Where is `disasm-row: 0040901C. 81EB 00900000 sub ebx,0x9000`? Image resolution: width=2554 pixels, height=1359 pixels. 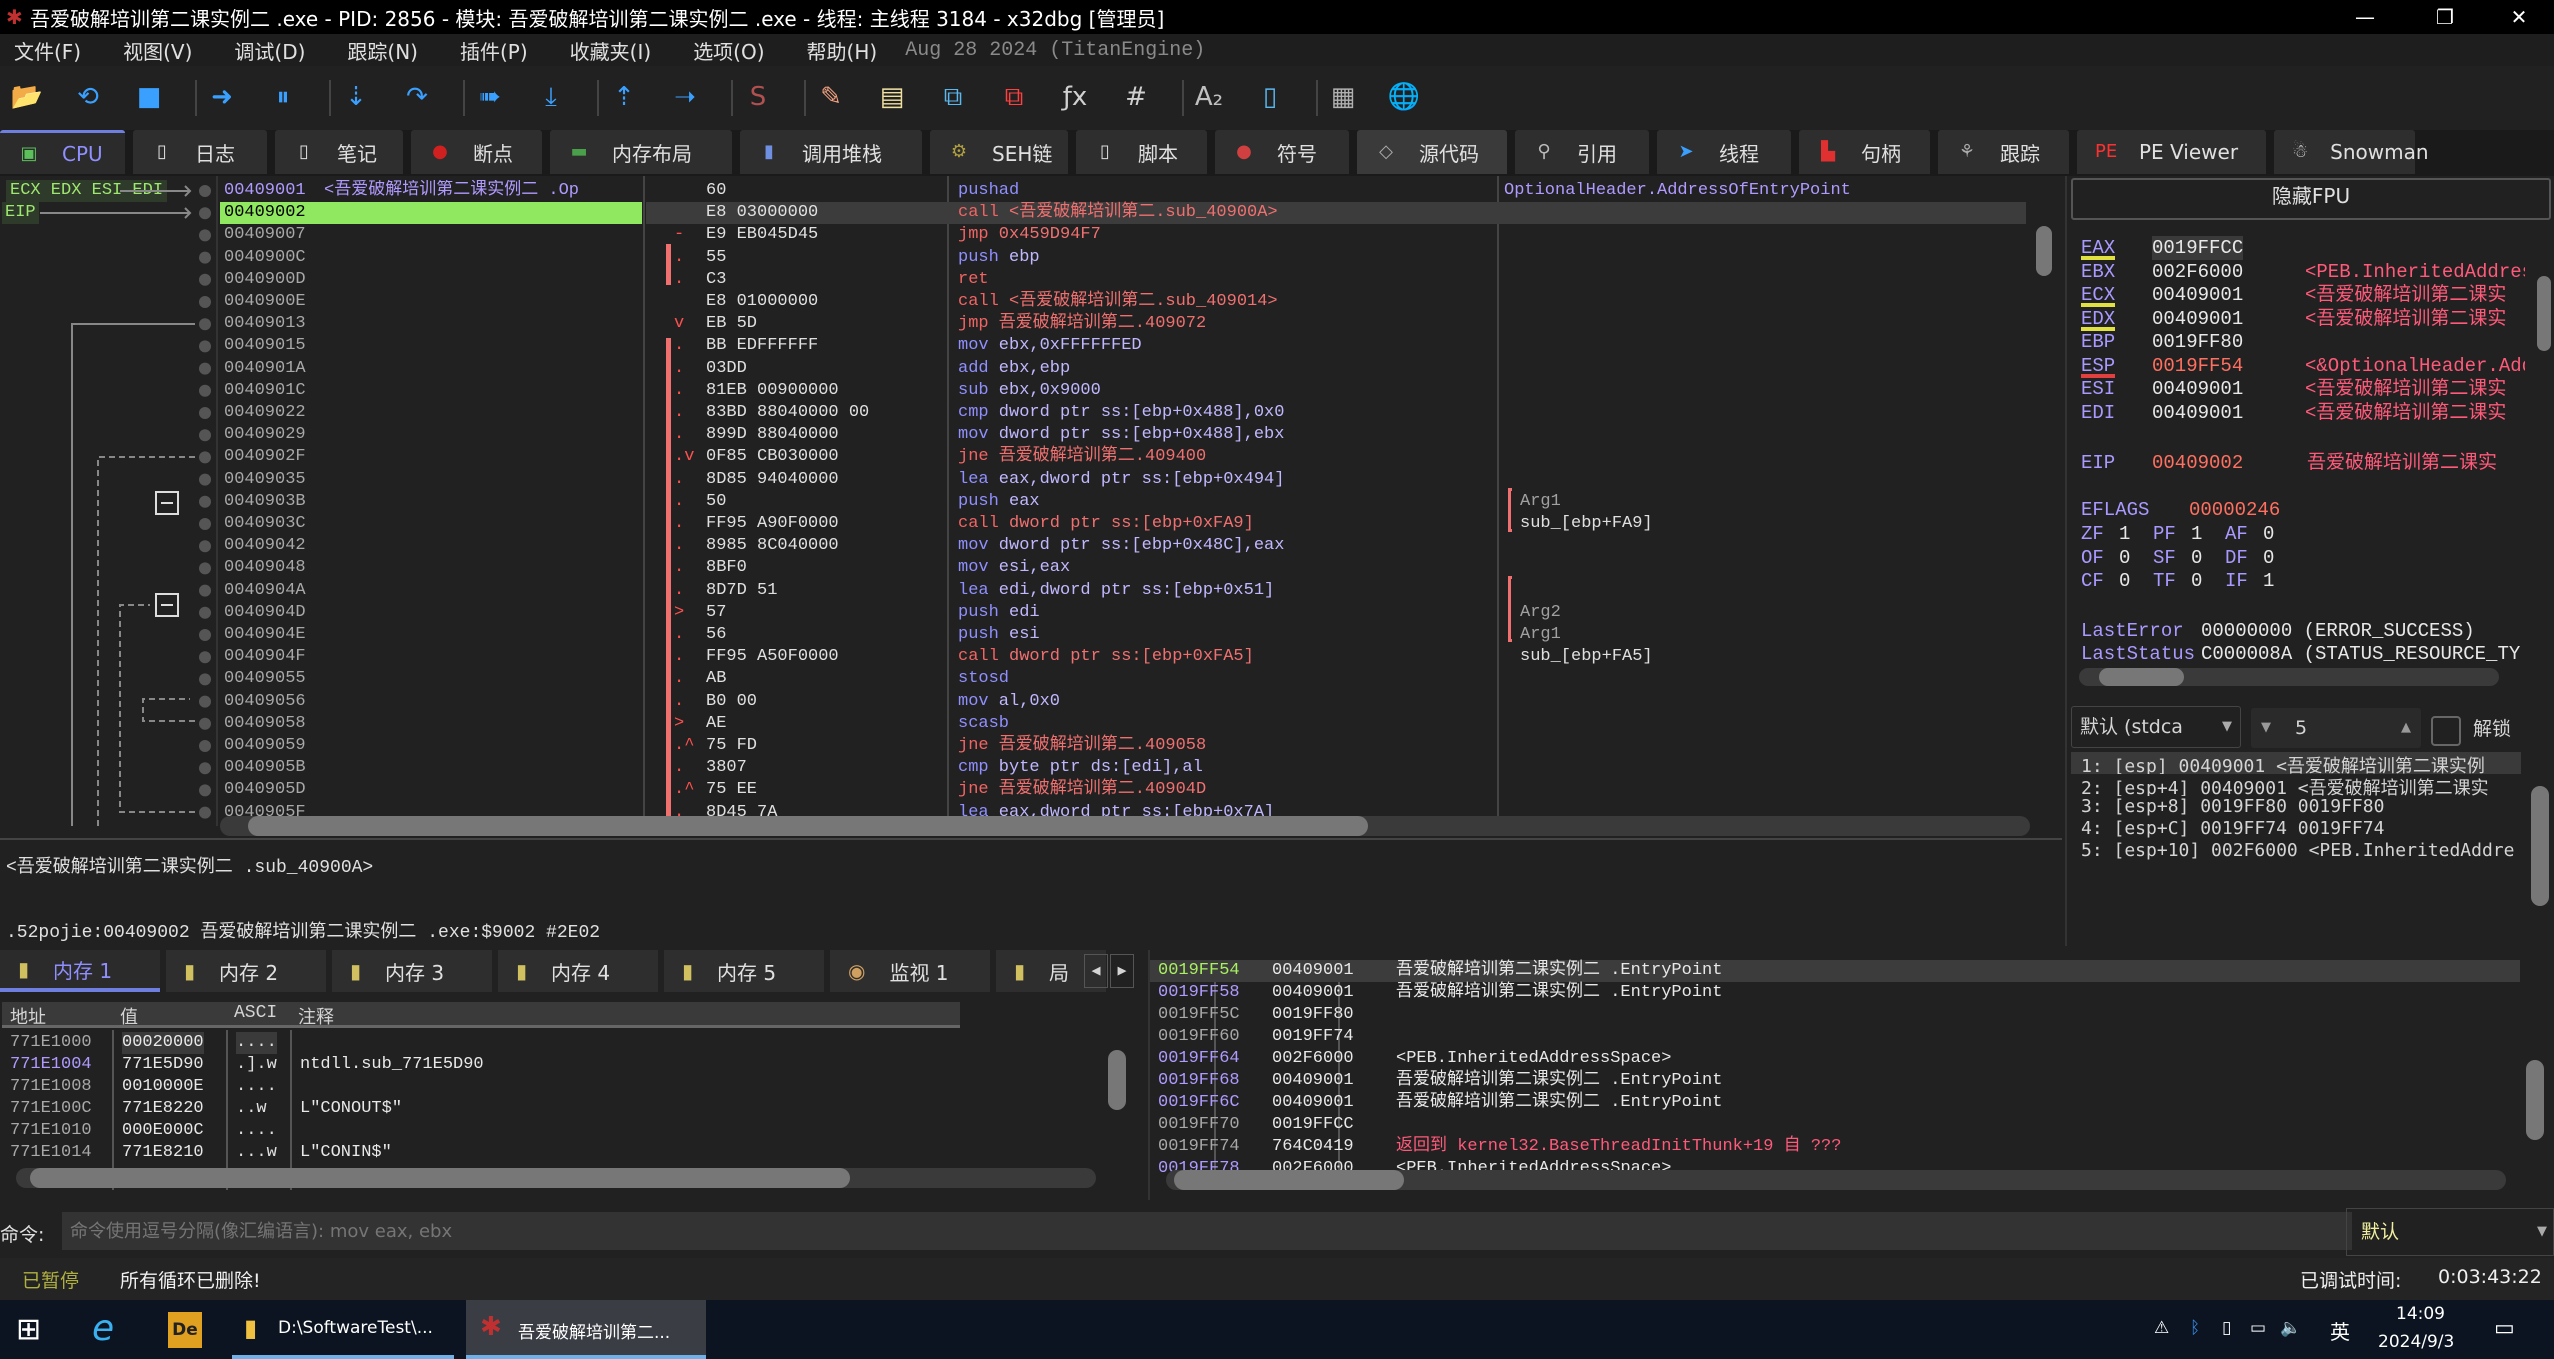 disasm-row: 0040901C. 81EB 00900000 sub ebx,0x9000 is located at coordinates (1015, 391).